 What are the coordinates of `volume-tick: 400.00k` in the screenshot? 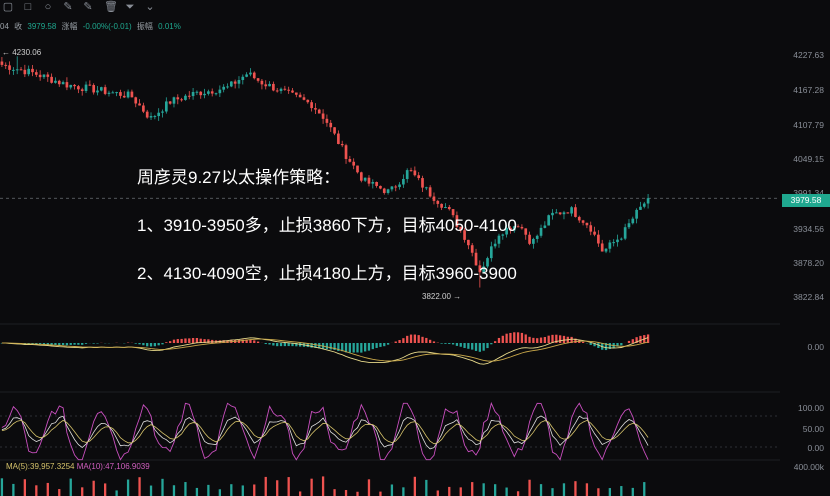 It's located at (808, 467).